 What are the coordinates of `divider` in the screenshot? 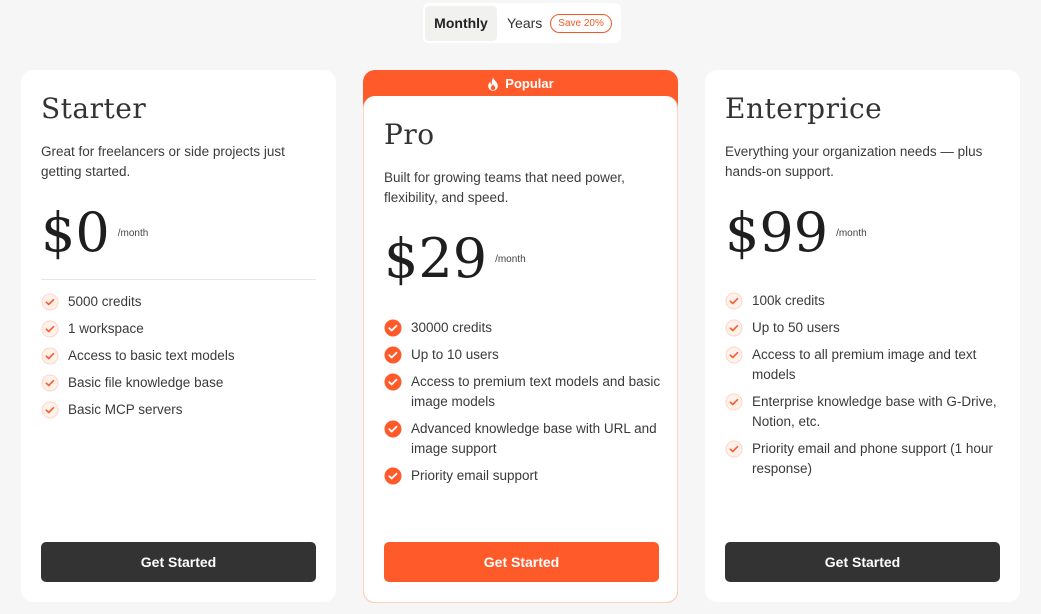 It's located at (178, 279).